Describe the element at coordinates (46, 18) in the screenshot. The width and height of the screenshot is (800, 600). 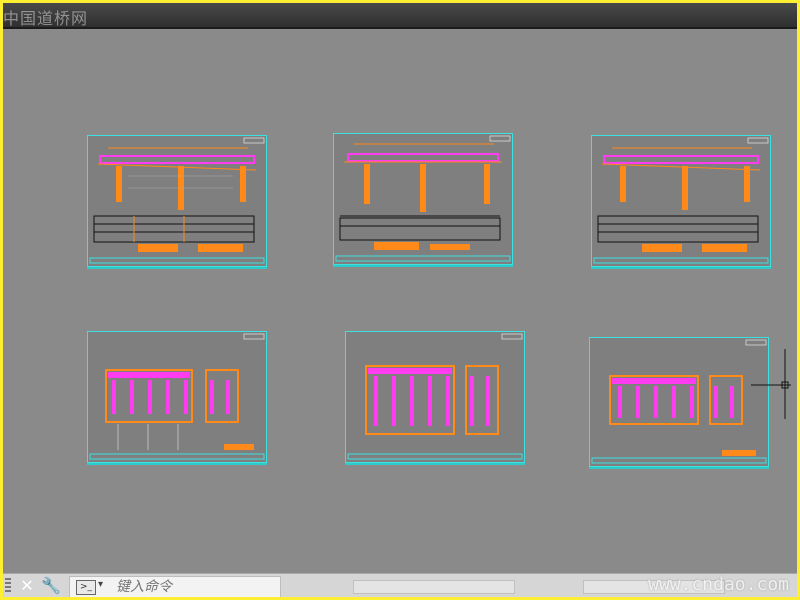
I see `site-watermark-title: 中国道桥网` at that location.